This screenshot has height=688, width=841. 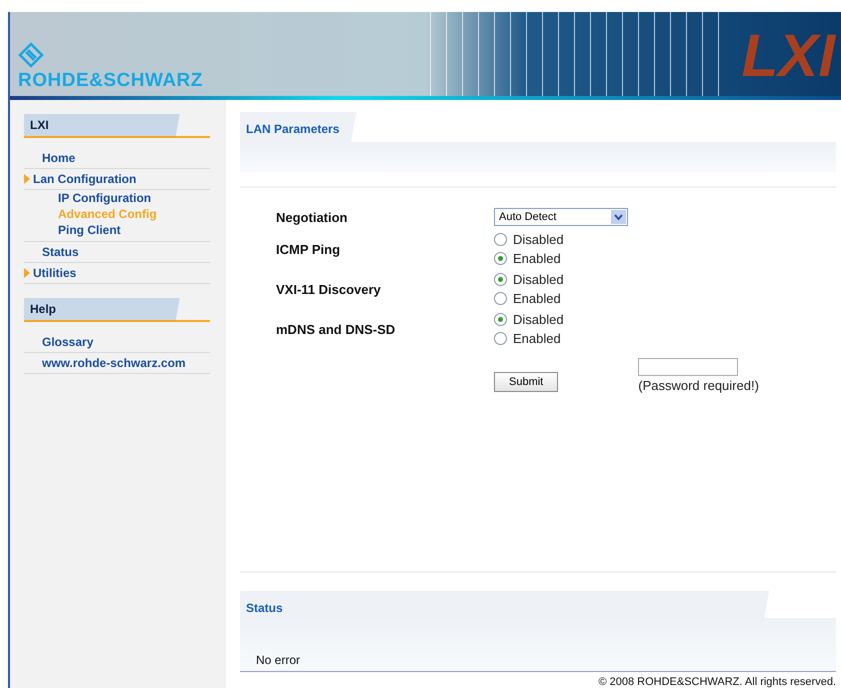 What do you see at coordinates (336, 329) in the screenshot?
I see `setting-label: mDNS and DNS-SD` at bounding box center [336, 329].